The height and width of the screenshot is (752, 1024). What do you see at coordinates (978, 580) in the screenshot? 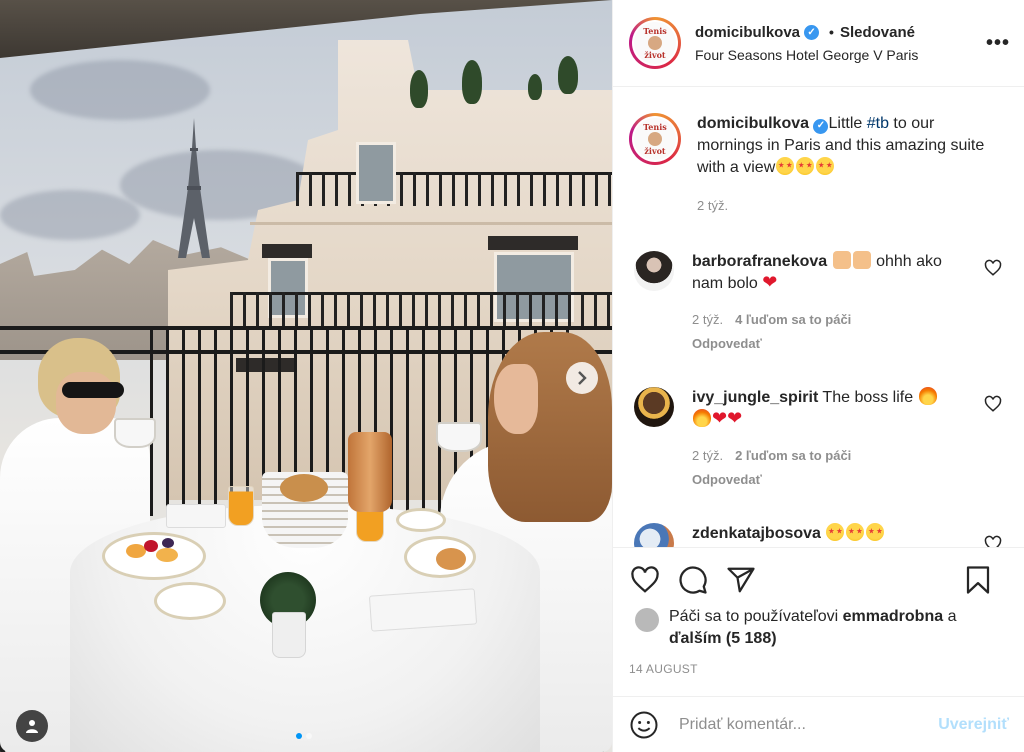
I see `bookmark-icon` at bounding box center [978, 580].